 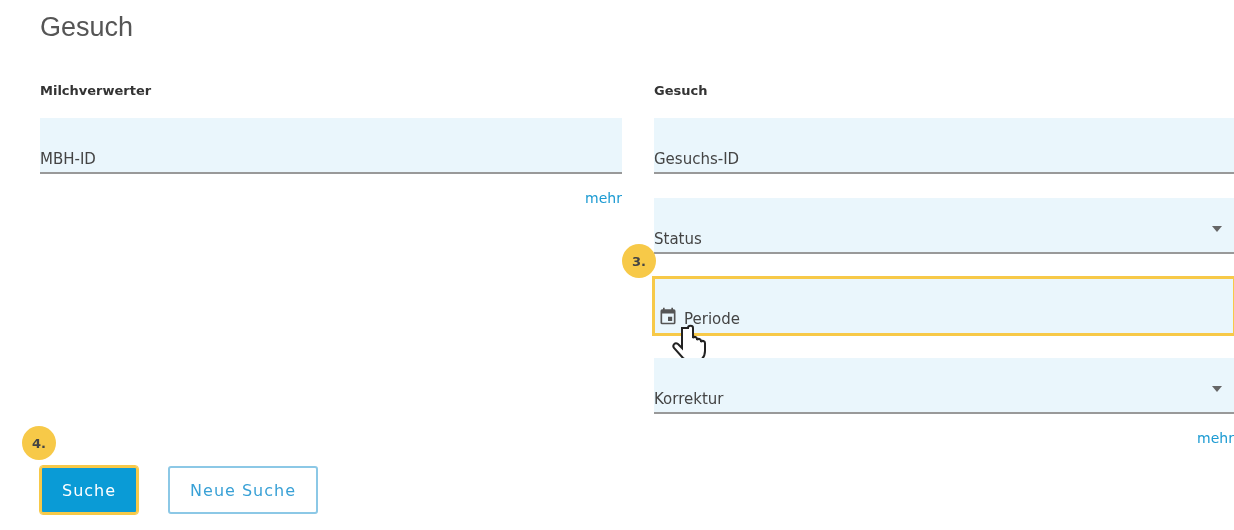 I want to click on status-select: Korrektur, so click(x=944, y=386).